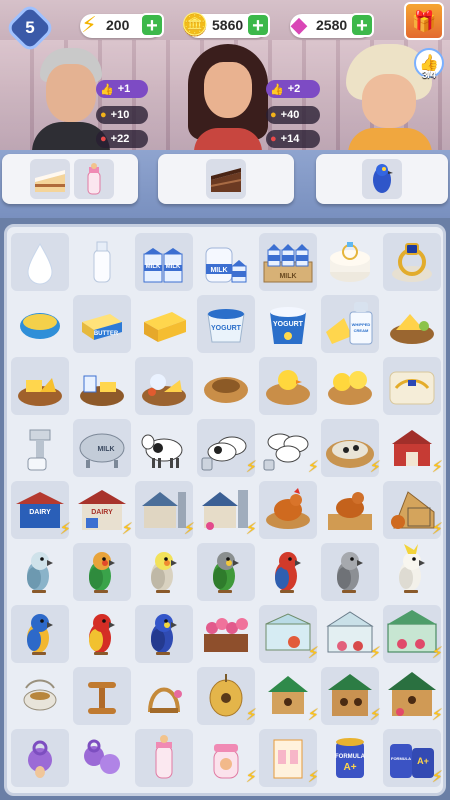  I want to click on gems-counter: ◆ 2580 +, so click(332, 25).